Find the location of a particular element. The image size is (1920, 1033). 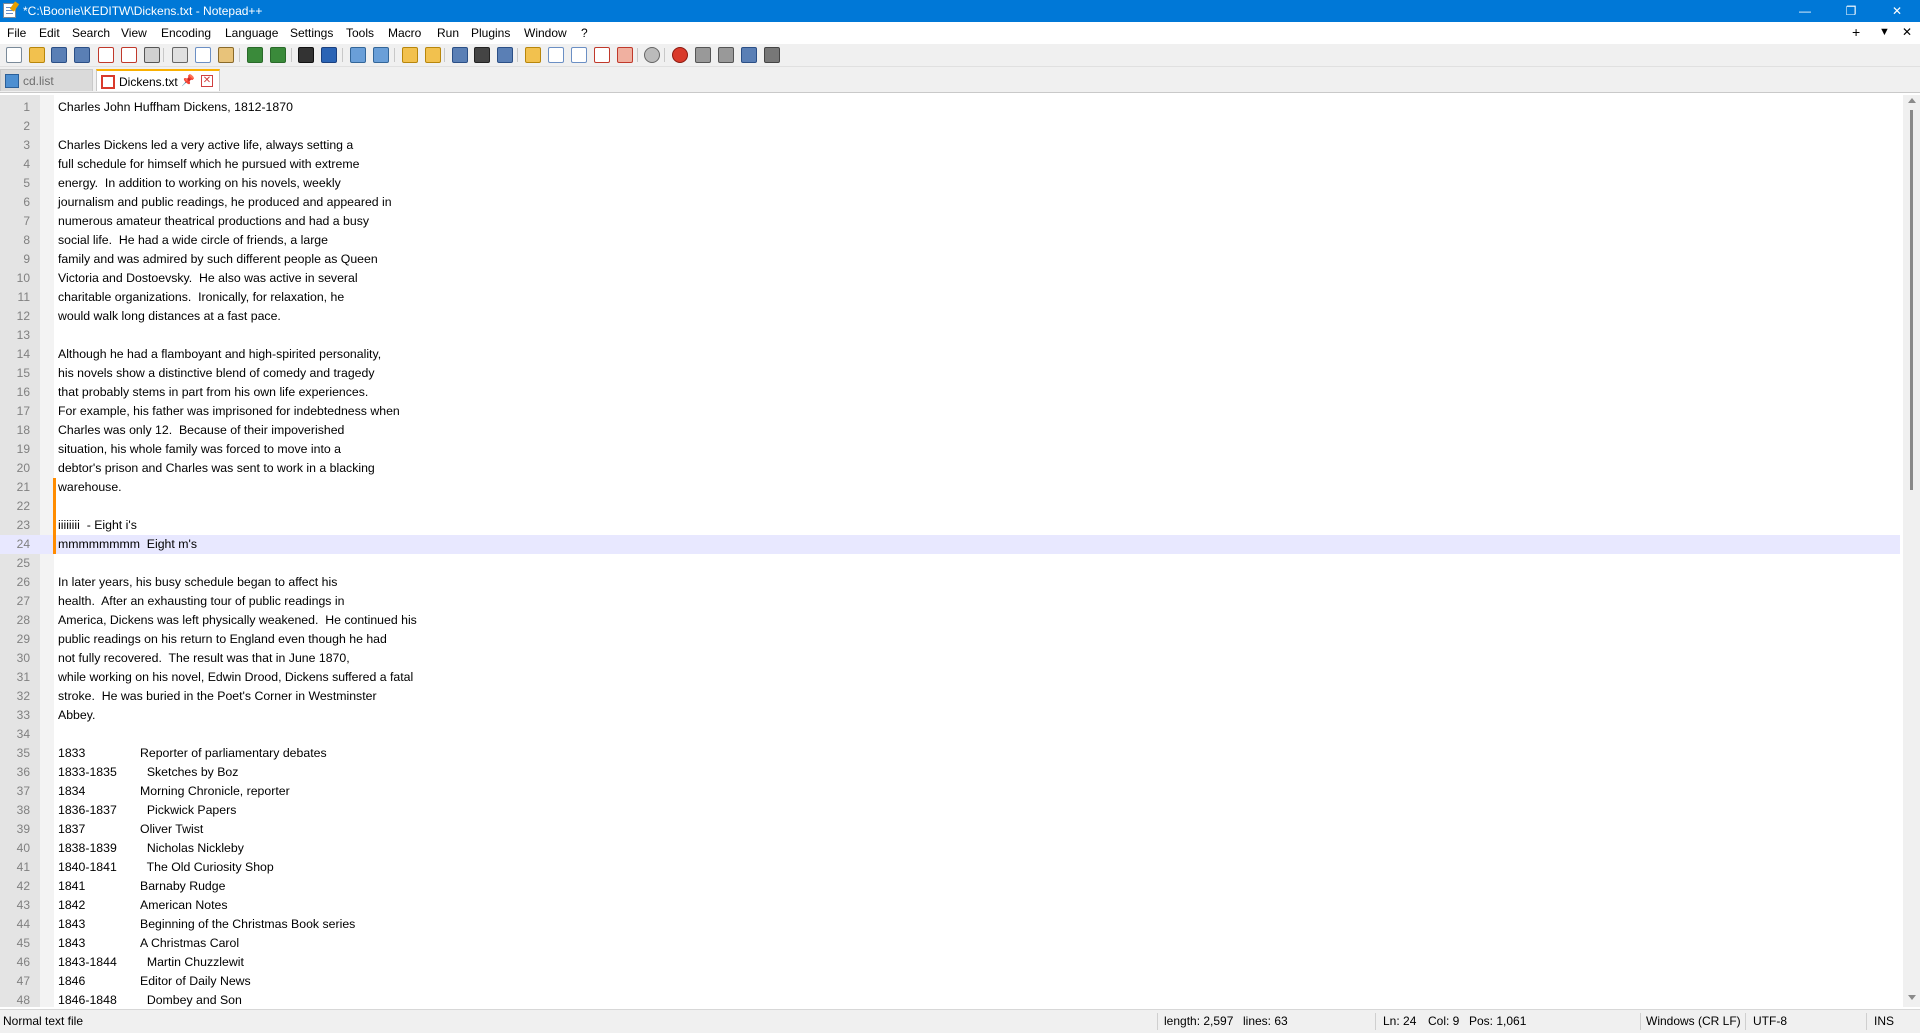

save-icon is located at coordinates (59, 55).